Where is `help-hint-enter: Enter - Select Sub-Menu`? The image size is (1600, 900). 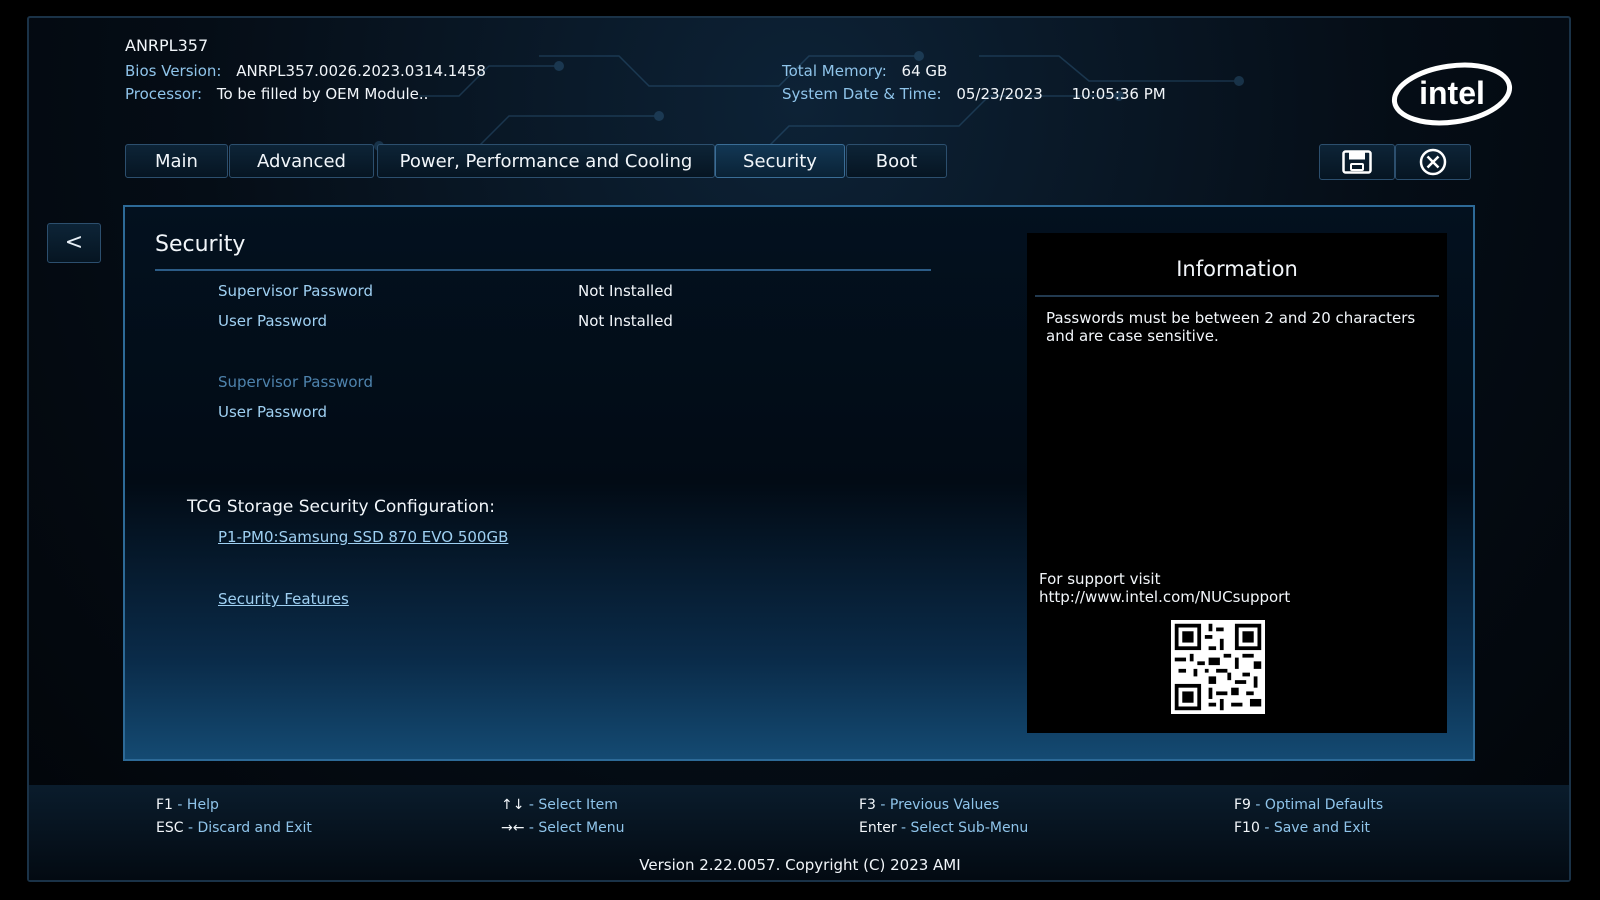 help-hint-enter: Enter - Select Sub-Menu is located at coordinates (944, 828).